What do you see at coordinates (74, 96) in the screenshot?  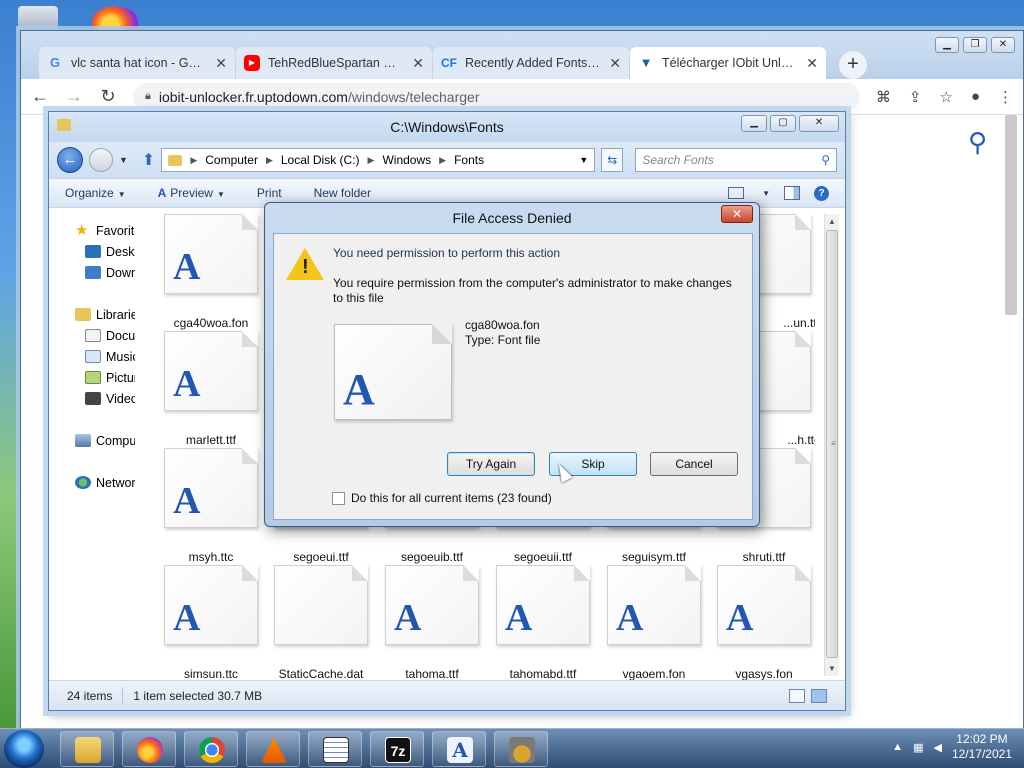 I see `forward-arrow-icon: →` at bounding box center [74, 96].